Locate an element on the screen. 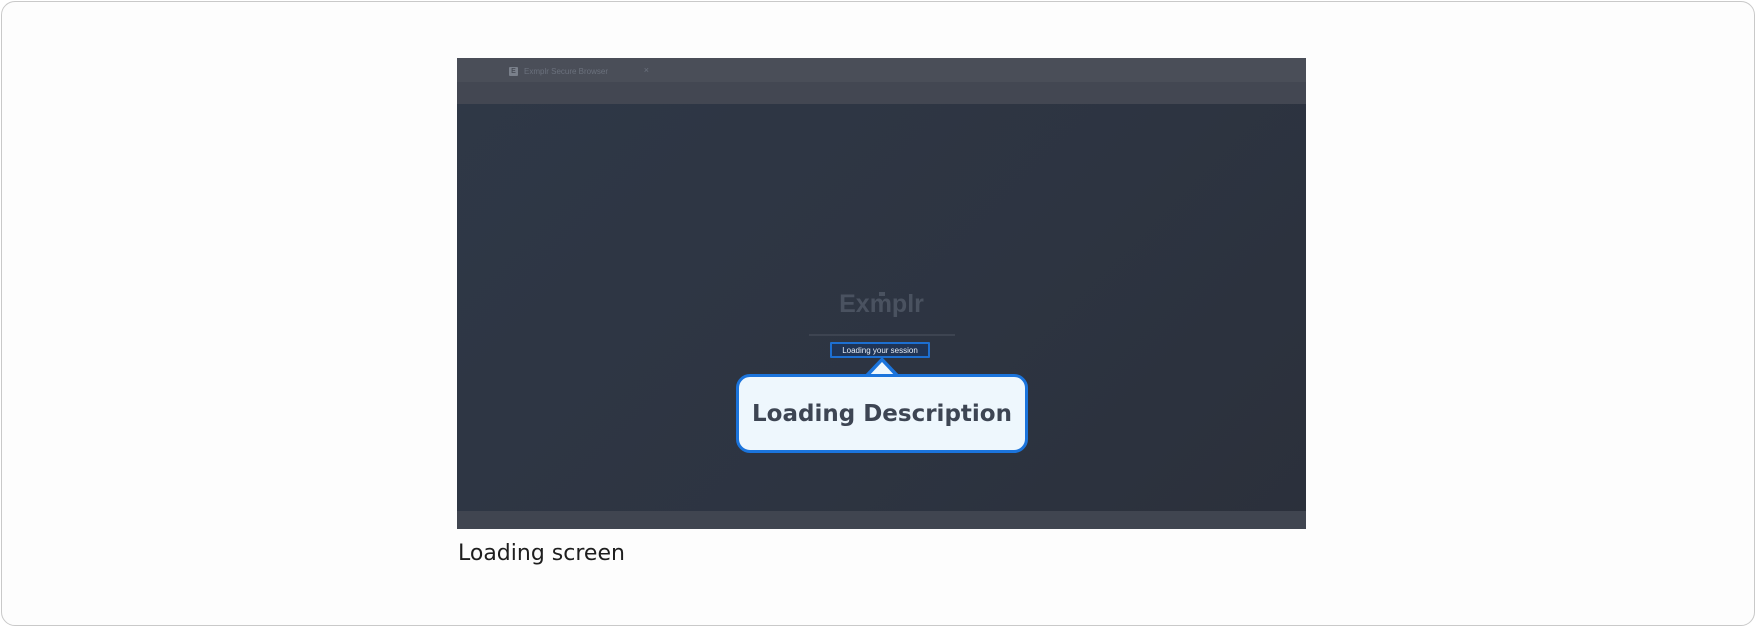 Image resolution: width=1760 pixels, height=630 pixels. loading-message: Loading your session is located at coordinates (880, 350).